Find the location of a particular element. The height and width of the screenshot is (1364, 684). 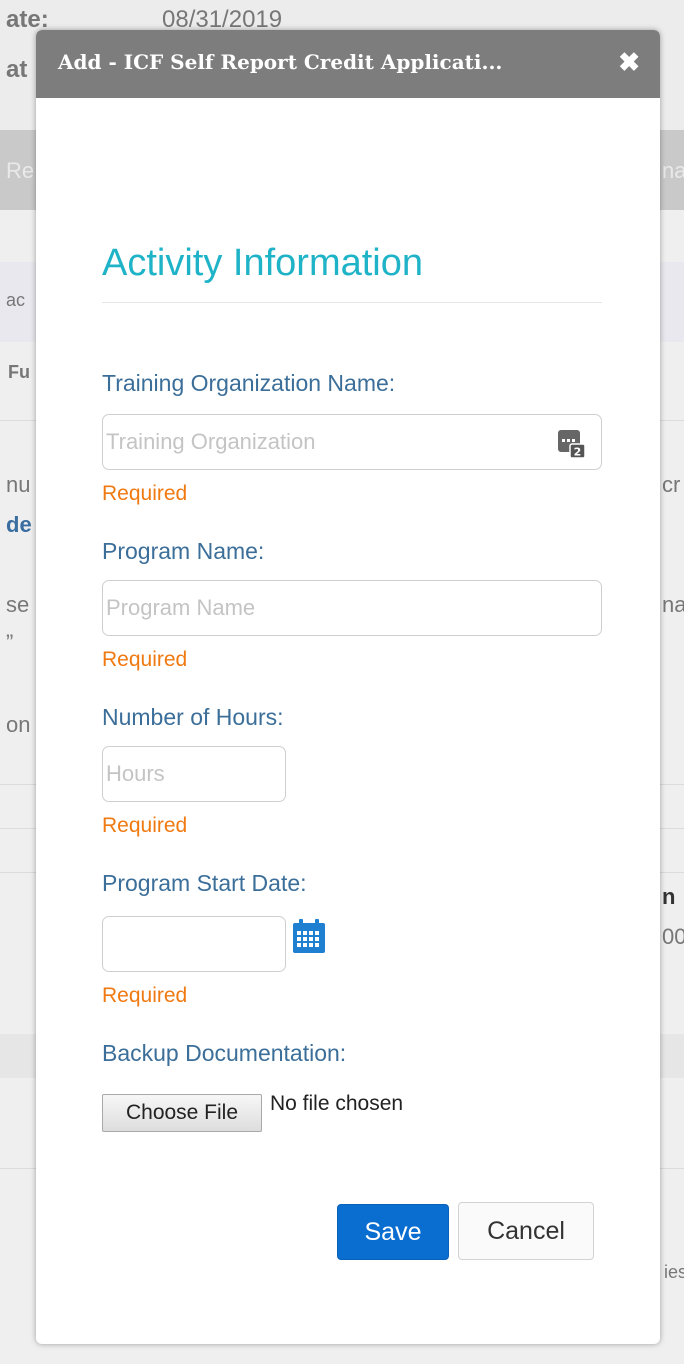

program-name-label: Program Name: is located at coordinates (183, 551).